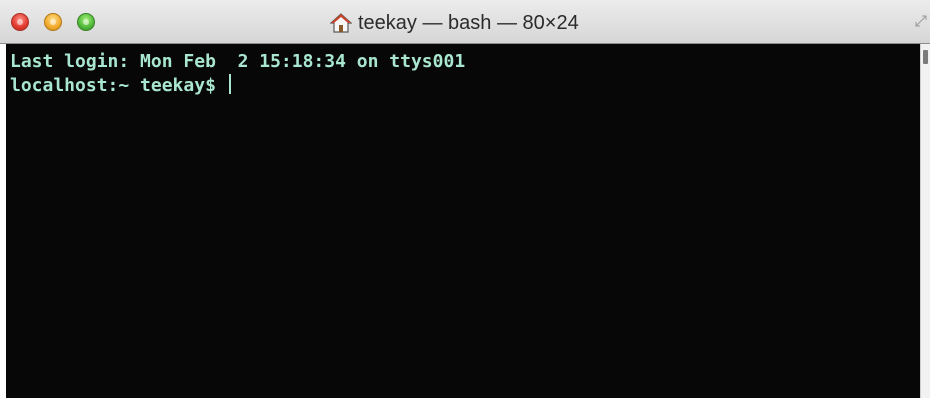 The height and width of the screenshot is (398, 930). What do you see at coordinates (925, 221) in the screenshot?
I see `vertical-scrollbar` at bounding box center [925, 221].